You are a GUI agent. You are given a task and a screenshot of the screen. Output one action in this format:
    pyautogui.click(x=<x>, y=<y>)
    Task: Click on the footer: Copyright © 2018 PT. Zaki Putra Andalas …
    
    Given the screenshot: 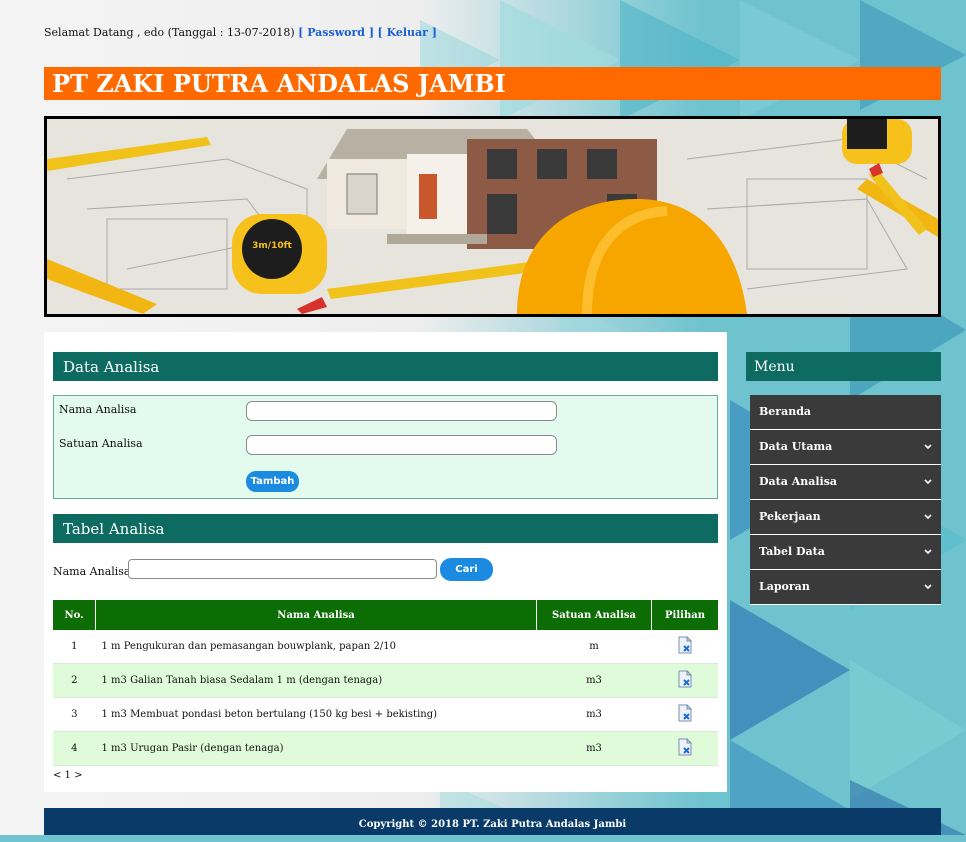 What is the action you would take?
    pyautogui.click(x=492, y=821)
    